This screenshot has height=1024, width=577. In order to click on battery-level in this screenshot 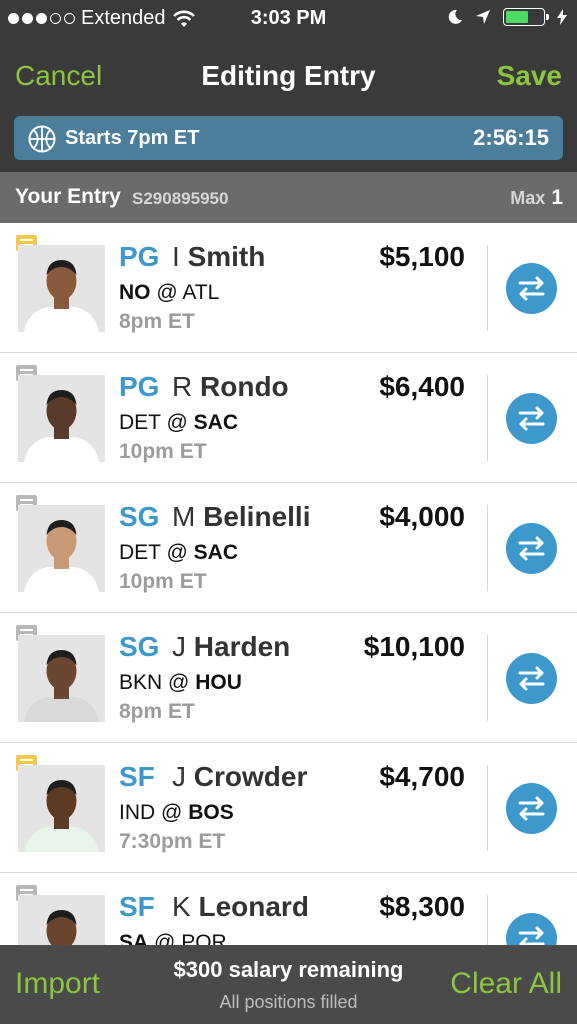, I will do `click(517, 17)`.